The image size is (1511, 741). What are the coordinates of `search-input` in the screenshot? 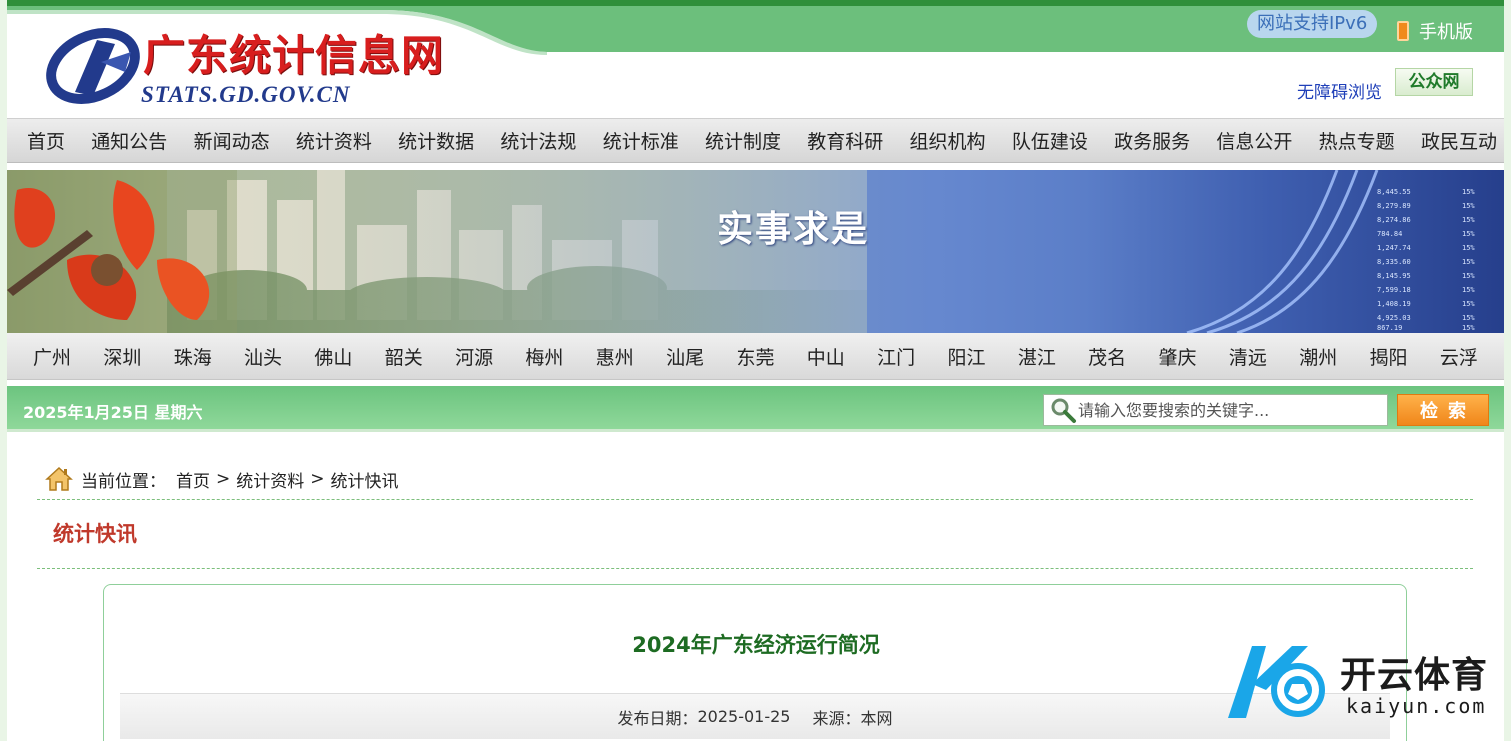 It's located at (1228, 410).